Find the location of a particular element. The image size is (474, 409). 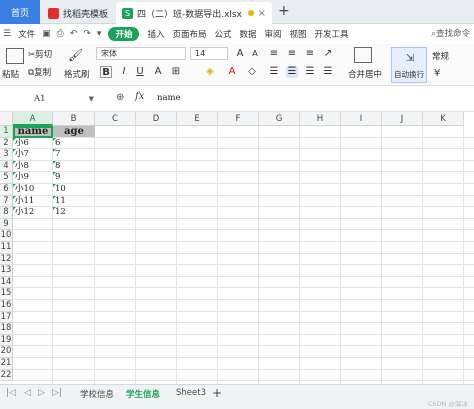

prev-sheet-icon: ◁ is located at coordinates (27, 393).